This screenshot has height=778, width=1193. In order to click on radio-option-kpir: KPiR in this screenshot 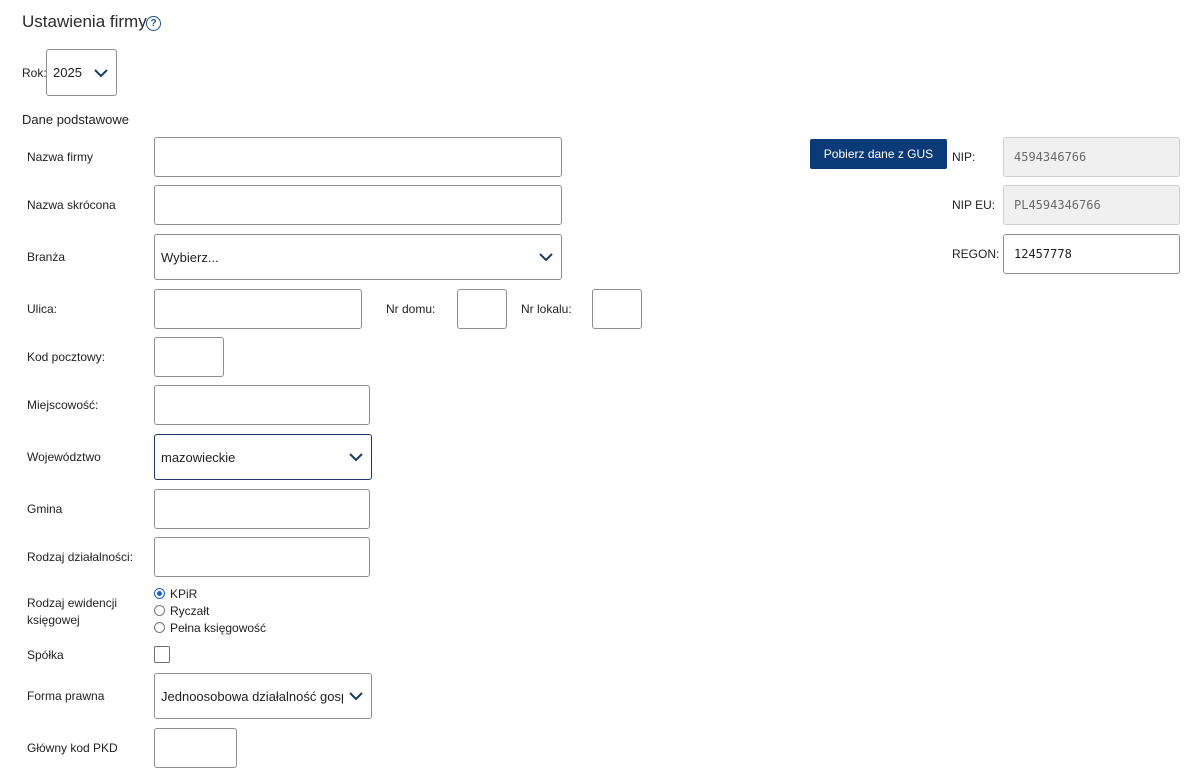, I will do `click(210, 593)`.